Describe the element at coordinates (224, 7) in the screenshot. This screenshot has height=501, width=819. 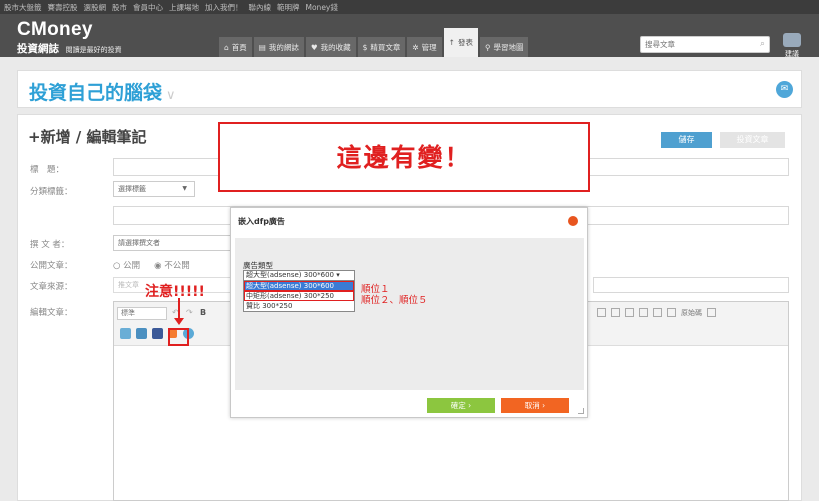
I see `top-link: 加入我們！` at that location.